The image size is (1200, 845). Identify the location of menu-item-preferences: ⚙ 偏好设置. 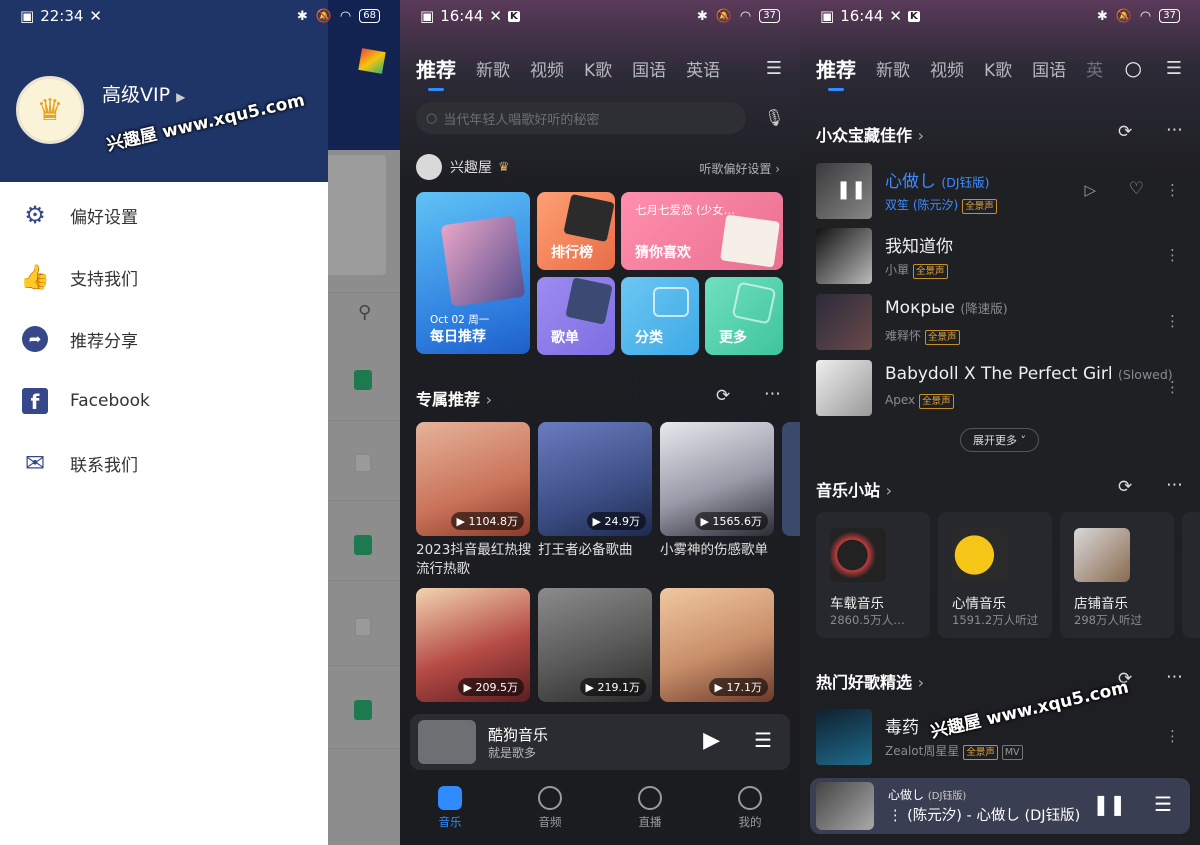
(164, 215).